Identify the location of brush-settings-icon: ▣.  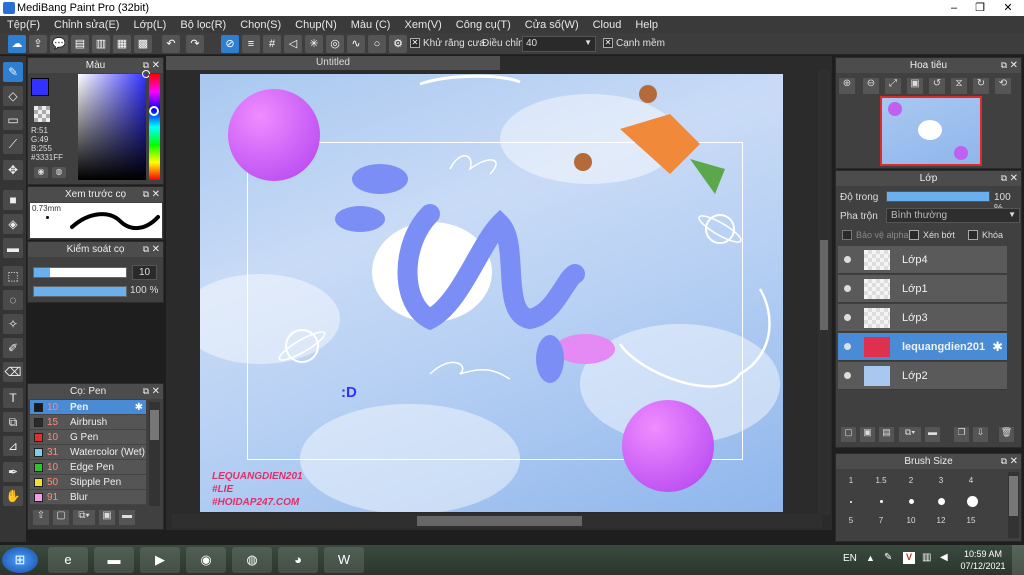
(107, 517).